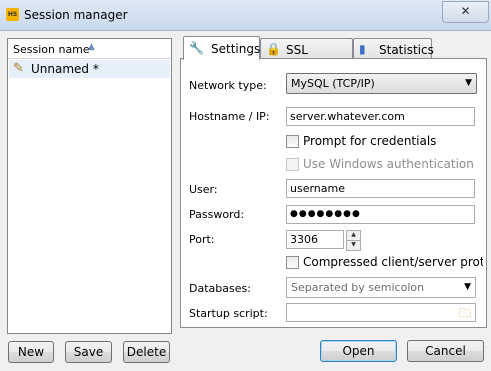  What do you see at coordinates (228, 313) in the screenshot?
I see `startup-script-label: Startup script:` at bounding box center [228, 313].